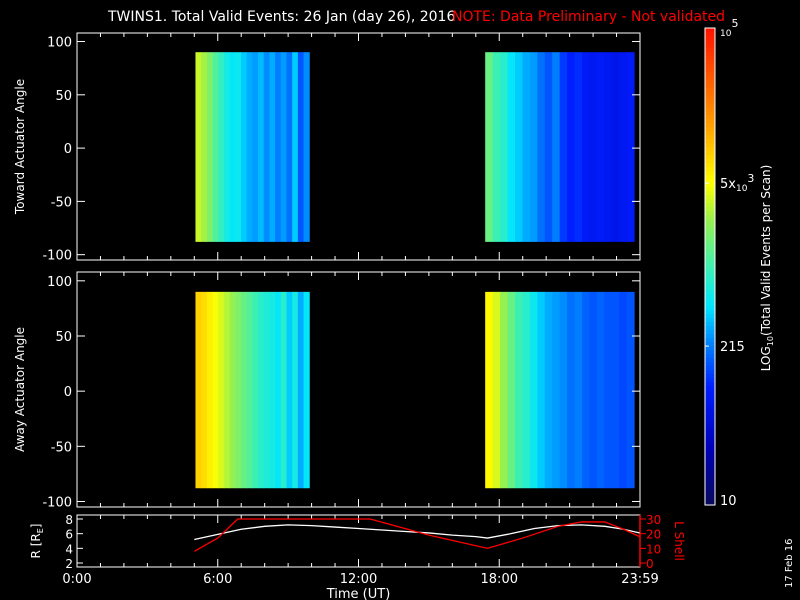 This screenshot has height=600, width=800. Describe the element at coordinates (650, 564) in the screenshot. I see `l-tick-label: 0` at that location.